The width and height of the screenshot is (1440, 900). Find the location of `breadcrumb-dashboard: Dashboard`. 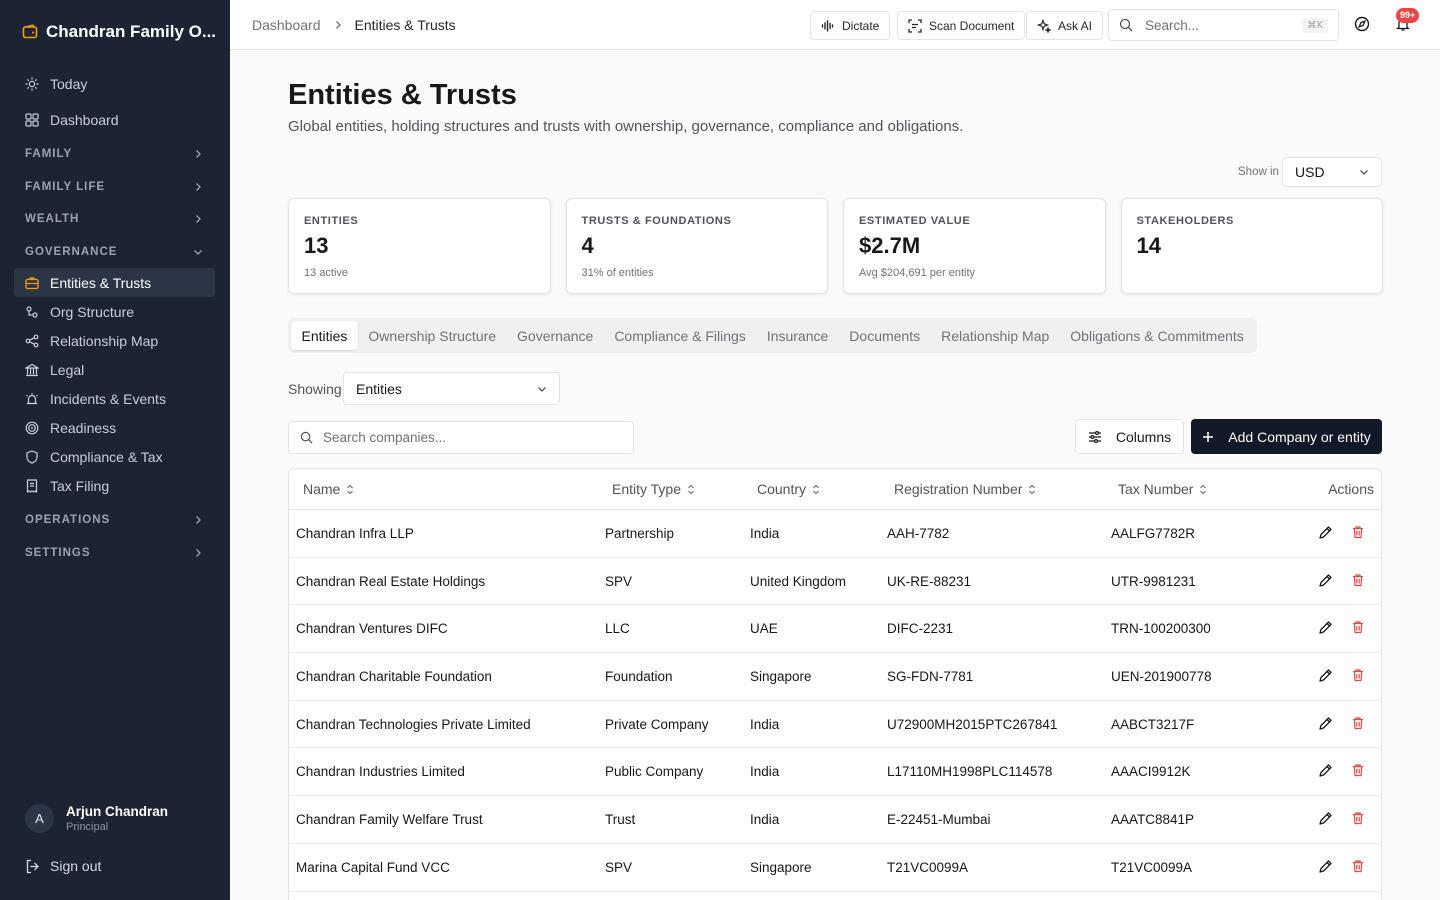

breadcrumb-dashboard: Dashboard is located at coordinates (286, 25).